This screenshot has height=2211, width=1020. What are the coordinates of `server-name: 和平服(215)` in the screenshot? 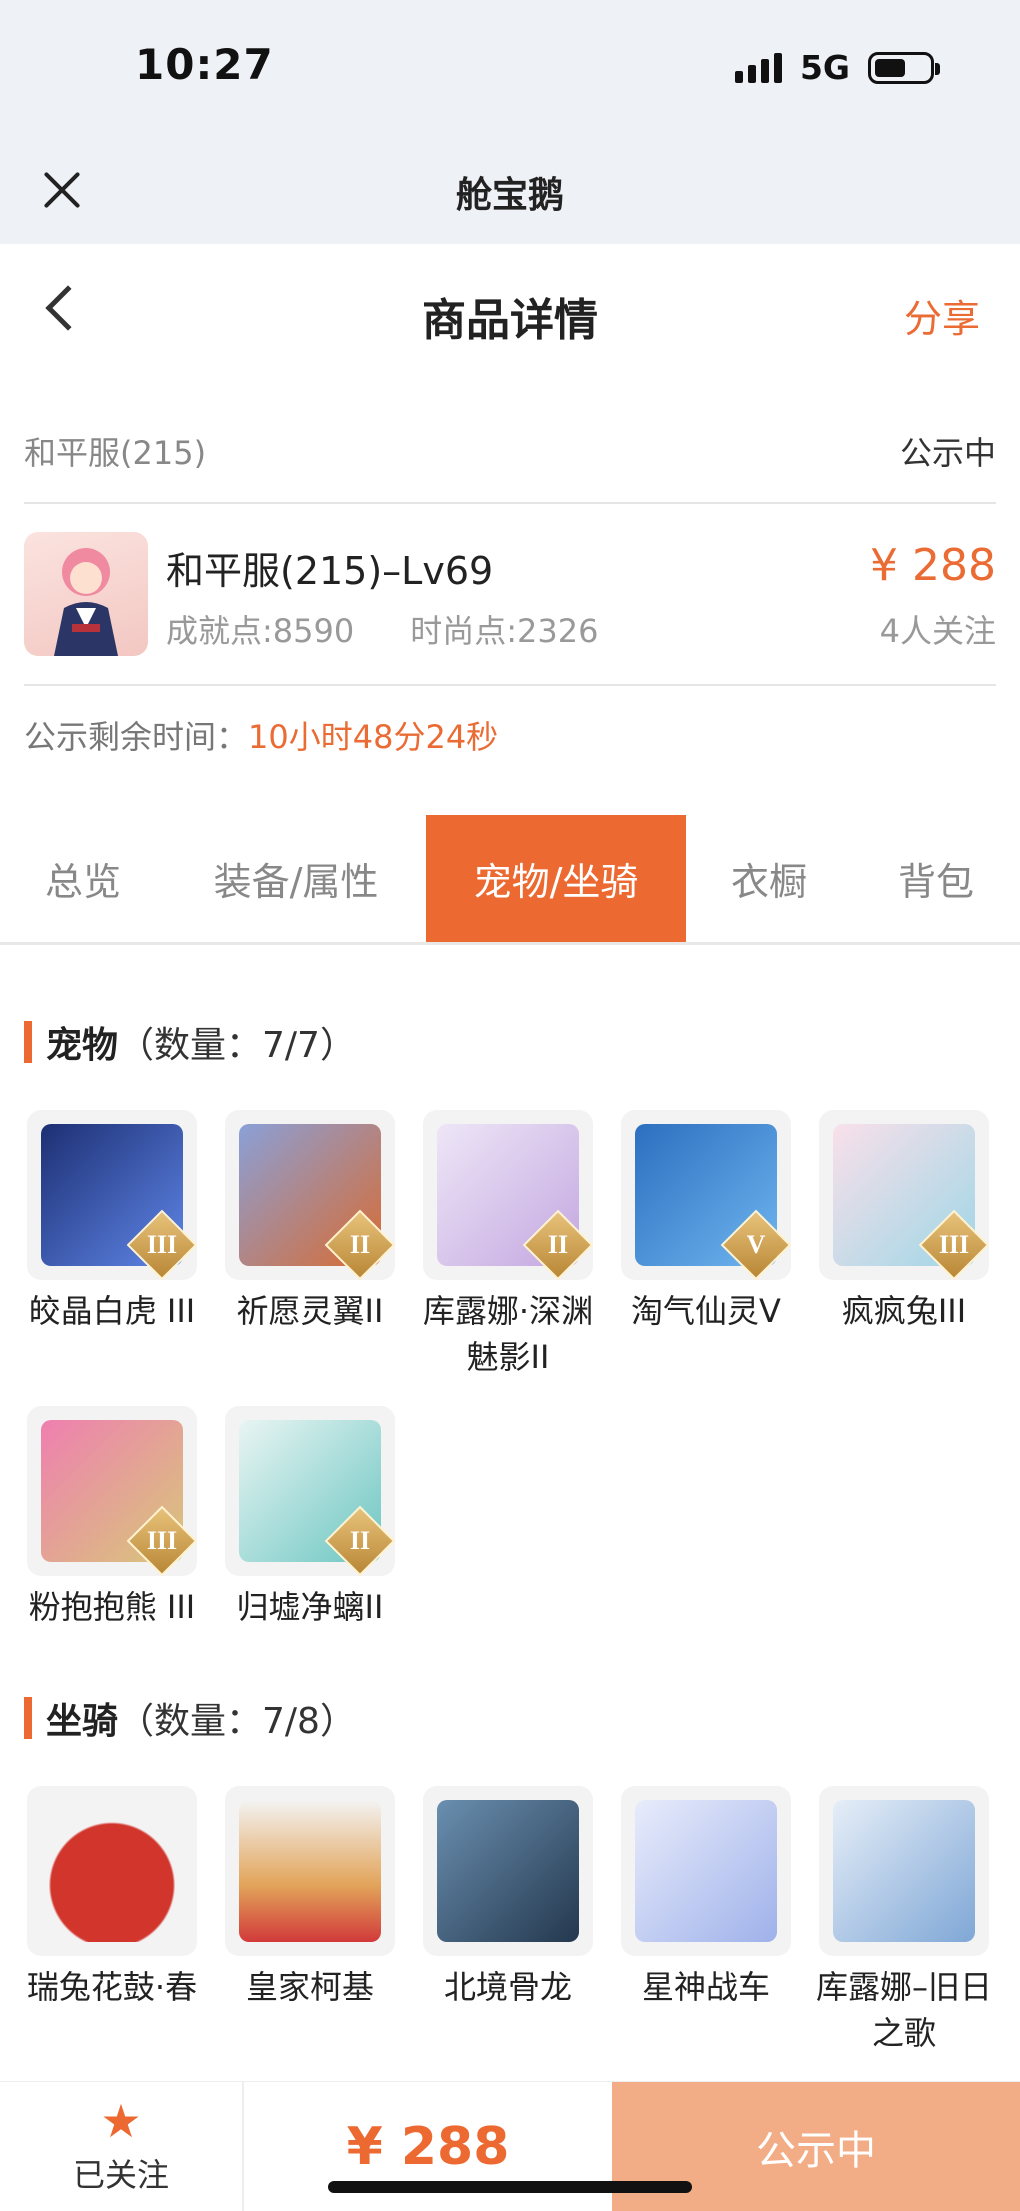 It's located at (115, 453).